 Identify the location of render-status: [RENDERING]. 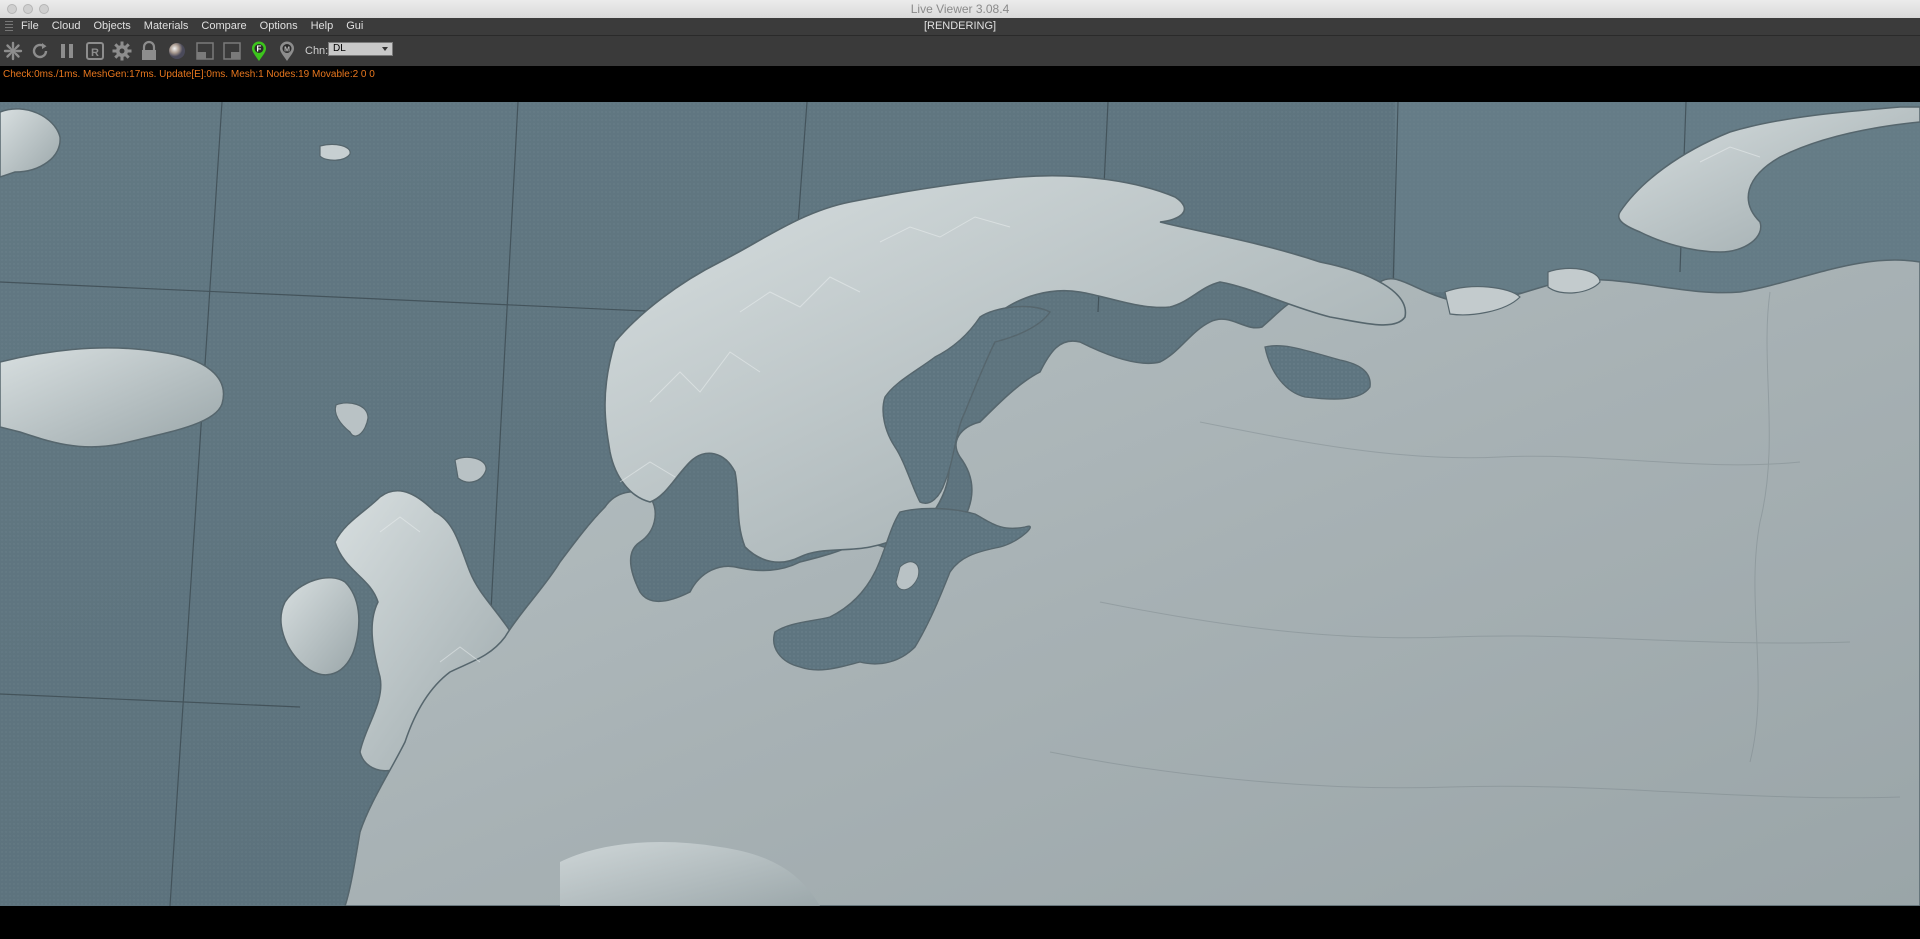
(960, 26).